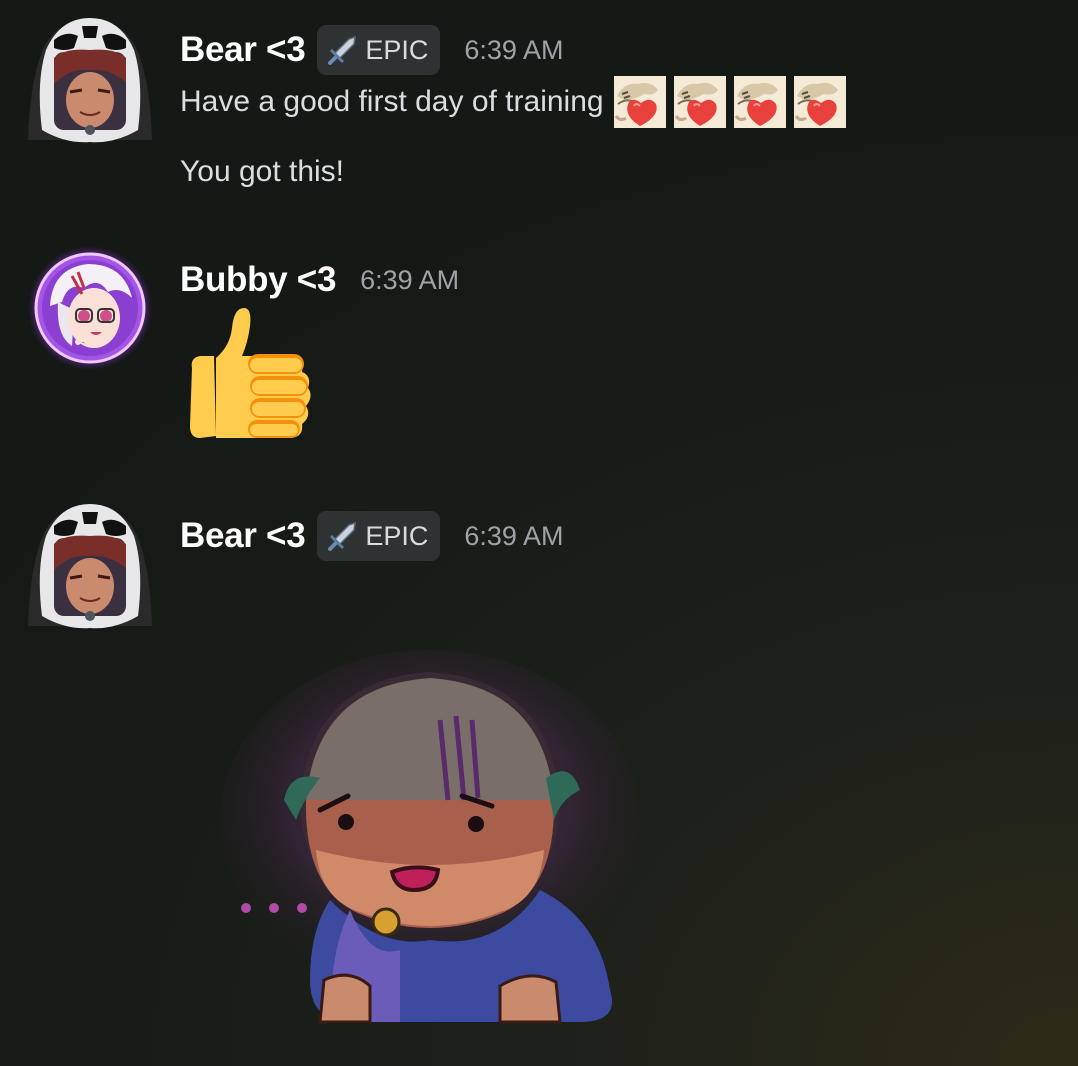 The width and height of the screenshot is (1078, 1066). Describe the element at coordinates (430, 837) in the screenshot. I see `confused-gladiator-sticker-icon` at that location.